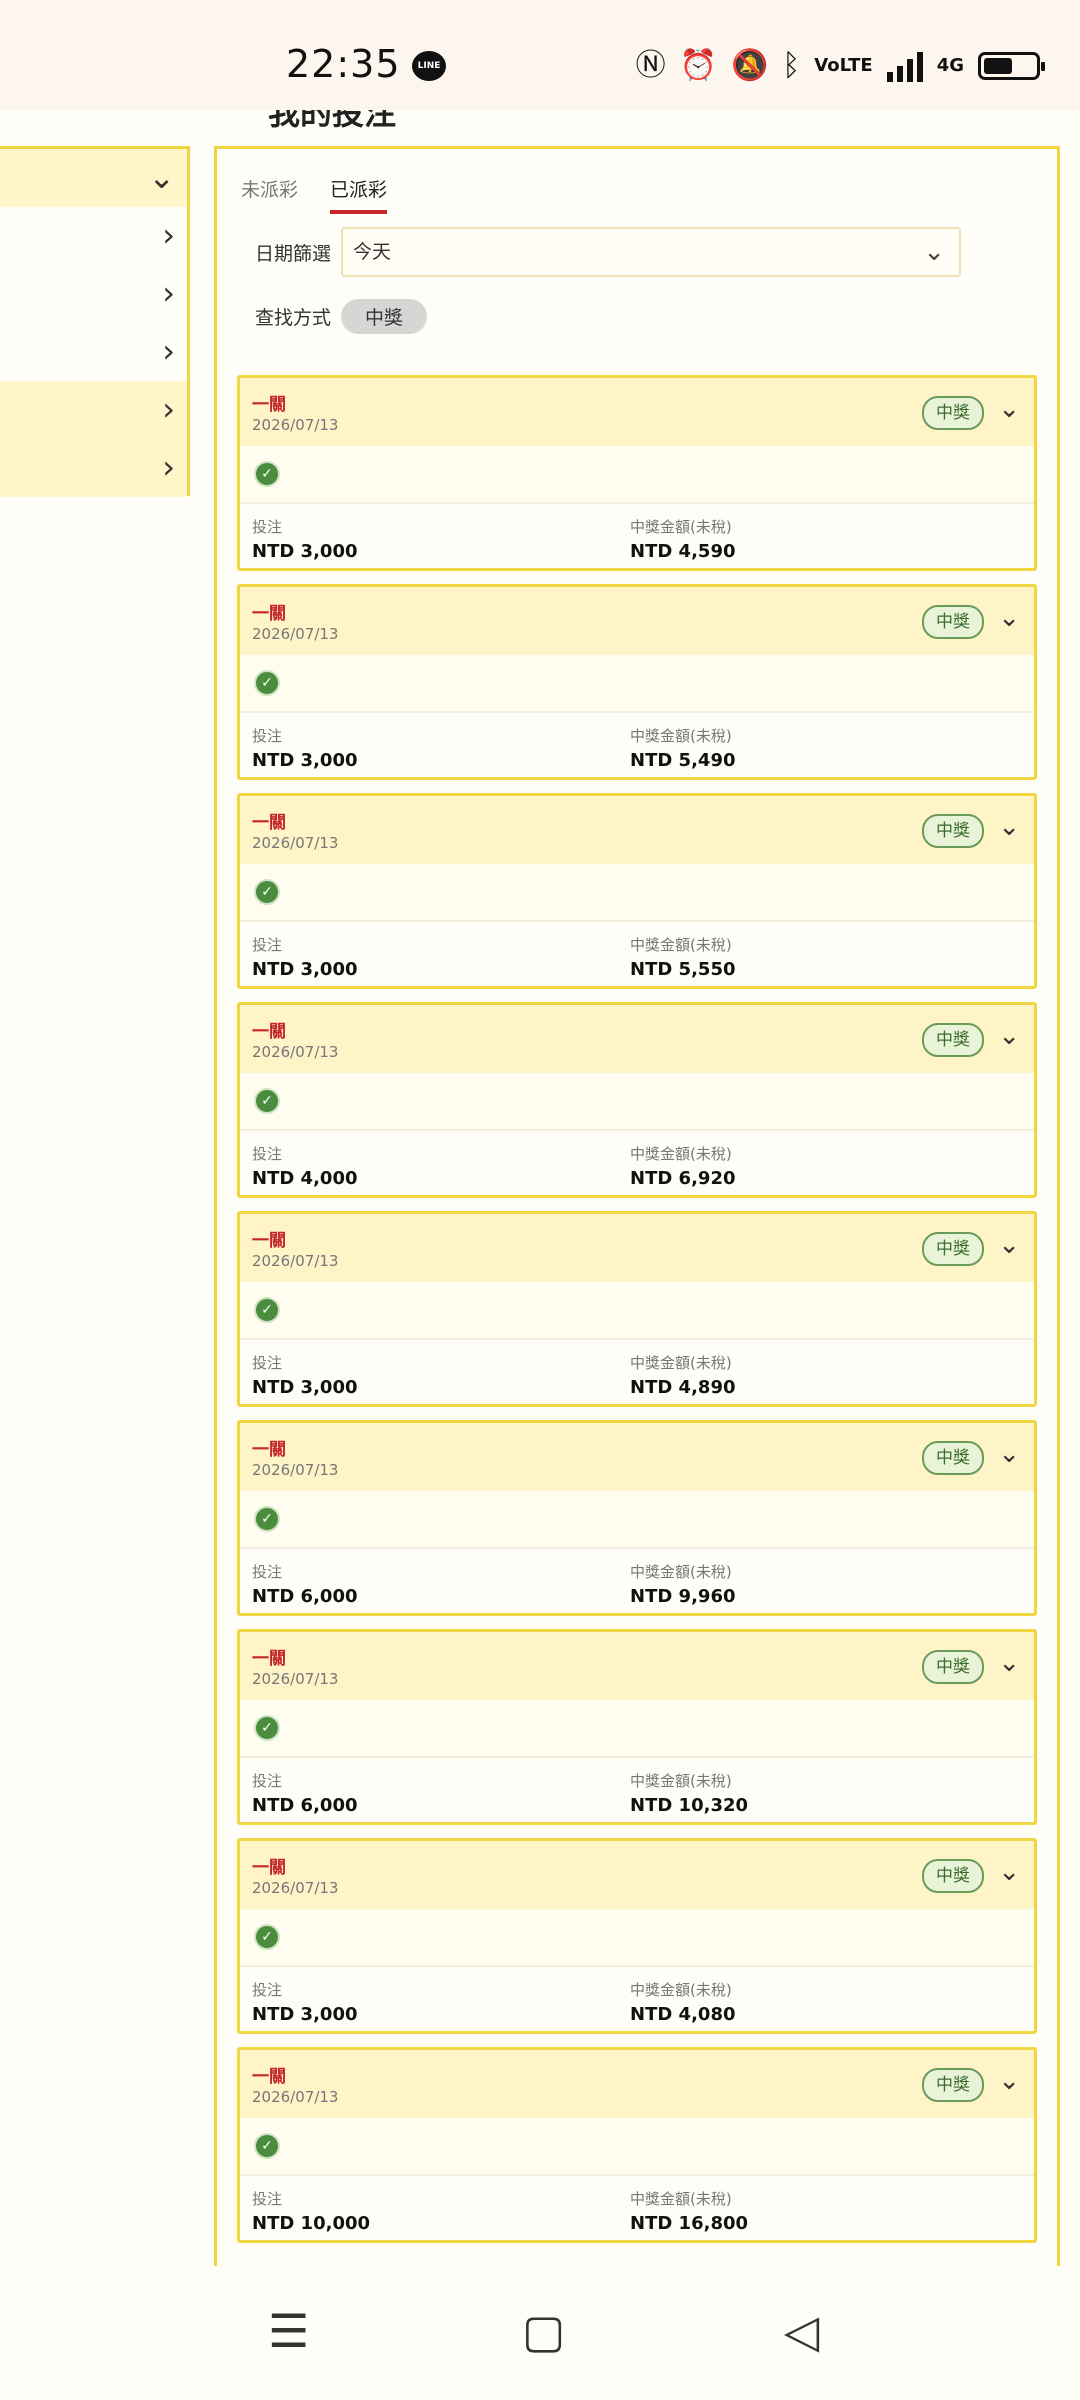  Describe the element at coordinates (359, 194) in the screenshot. I see `tab-paid: 已派彩` at that location.